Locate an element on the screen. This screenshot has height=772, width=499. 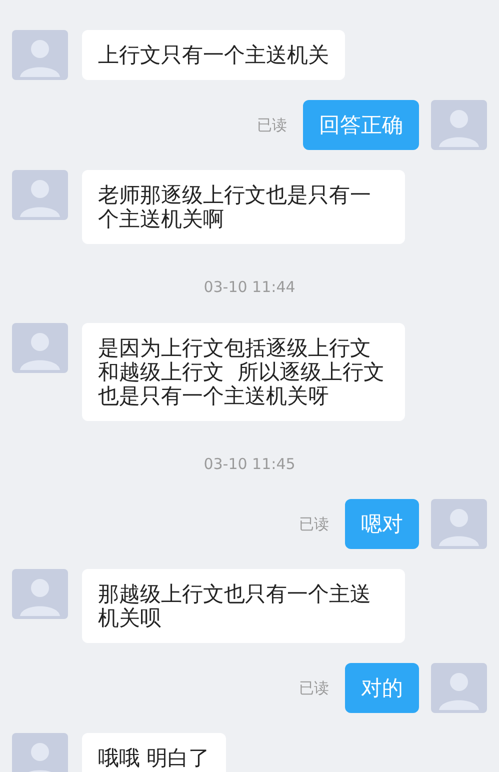
message-bubble: 对的 is located at coordinates (382, 688).